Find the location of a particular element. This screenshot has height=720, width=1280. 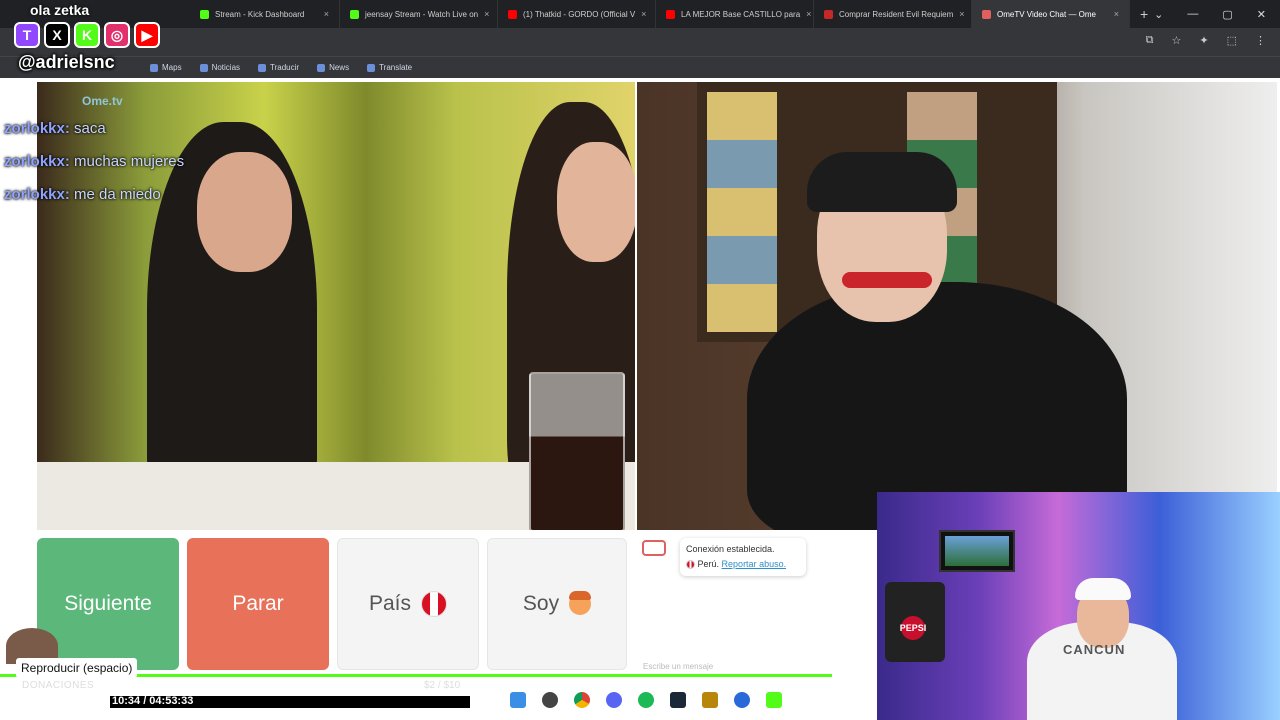

taskbar-icons is located at coordinates (646, 700).